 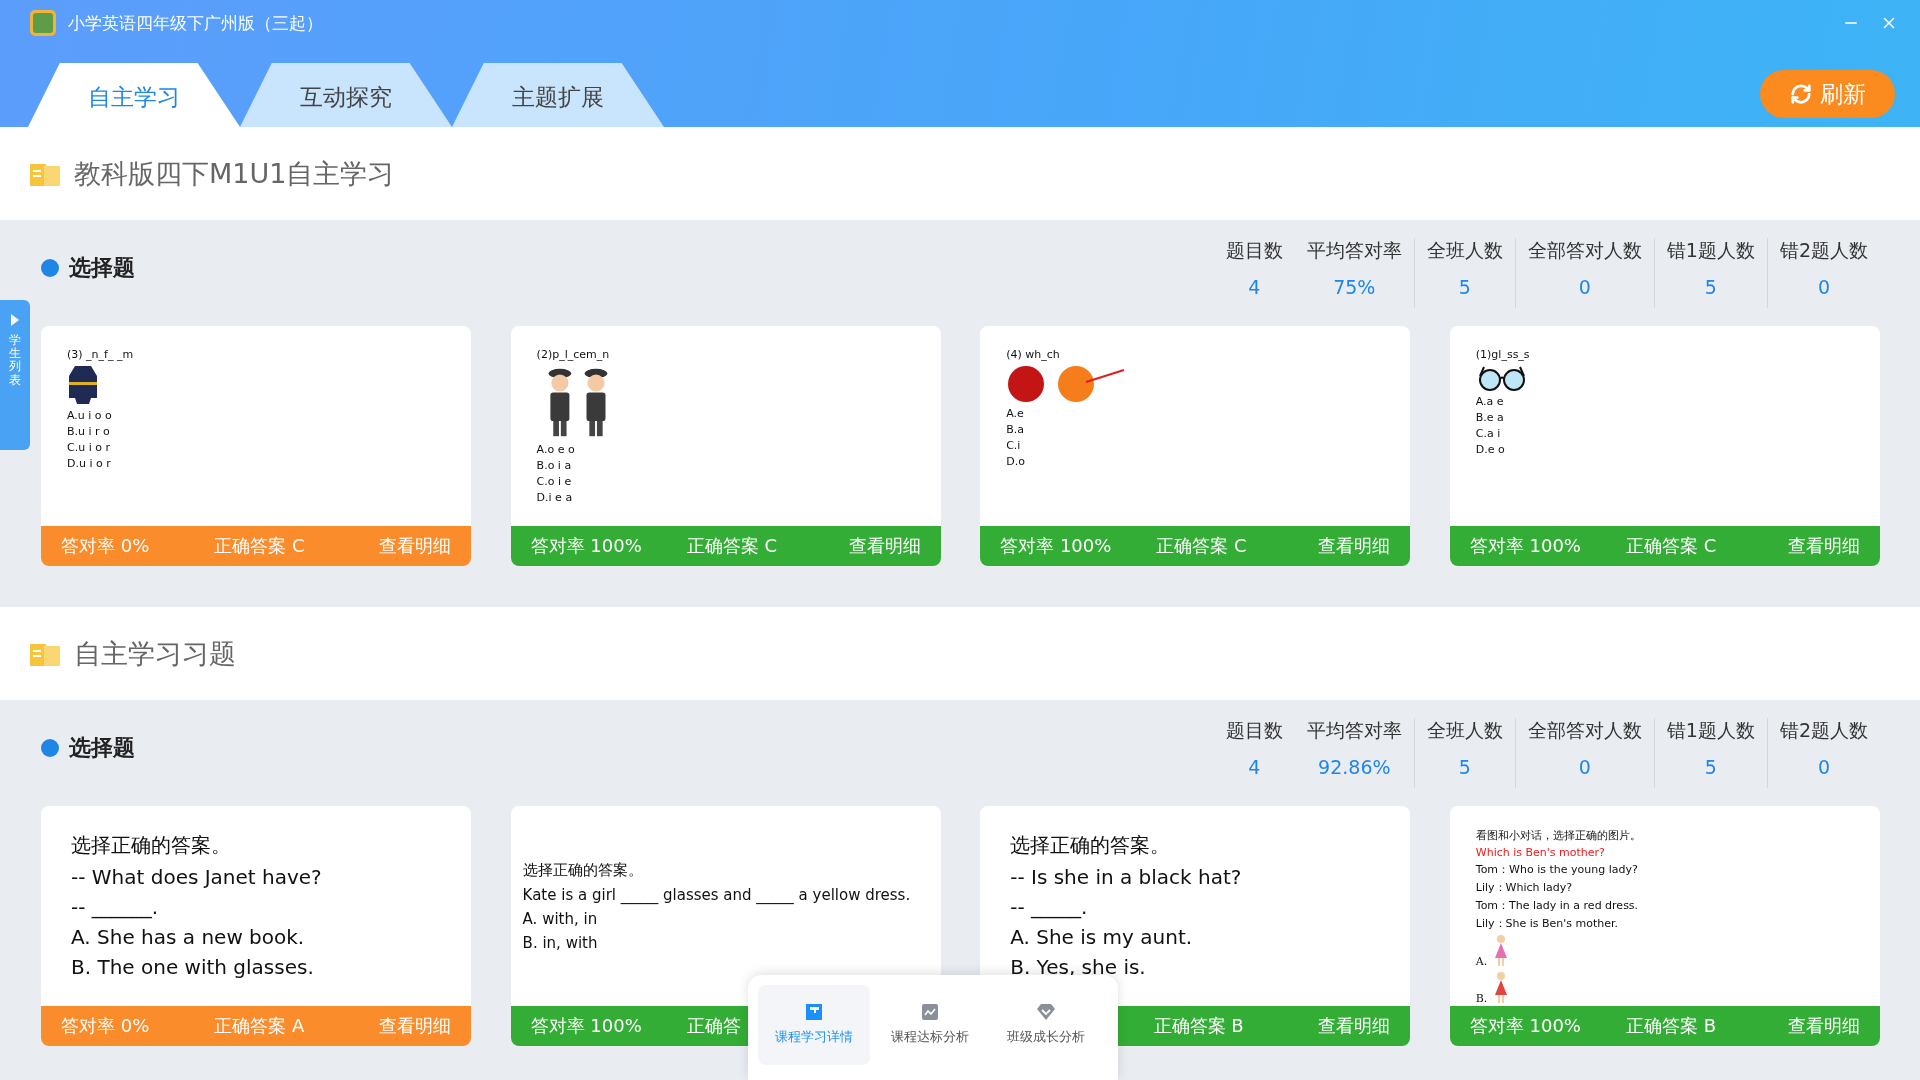 I want to click on question-text: B. in, with, so click(x=560, y=943).